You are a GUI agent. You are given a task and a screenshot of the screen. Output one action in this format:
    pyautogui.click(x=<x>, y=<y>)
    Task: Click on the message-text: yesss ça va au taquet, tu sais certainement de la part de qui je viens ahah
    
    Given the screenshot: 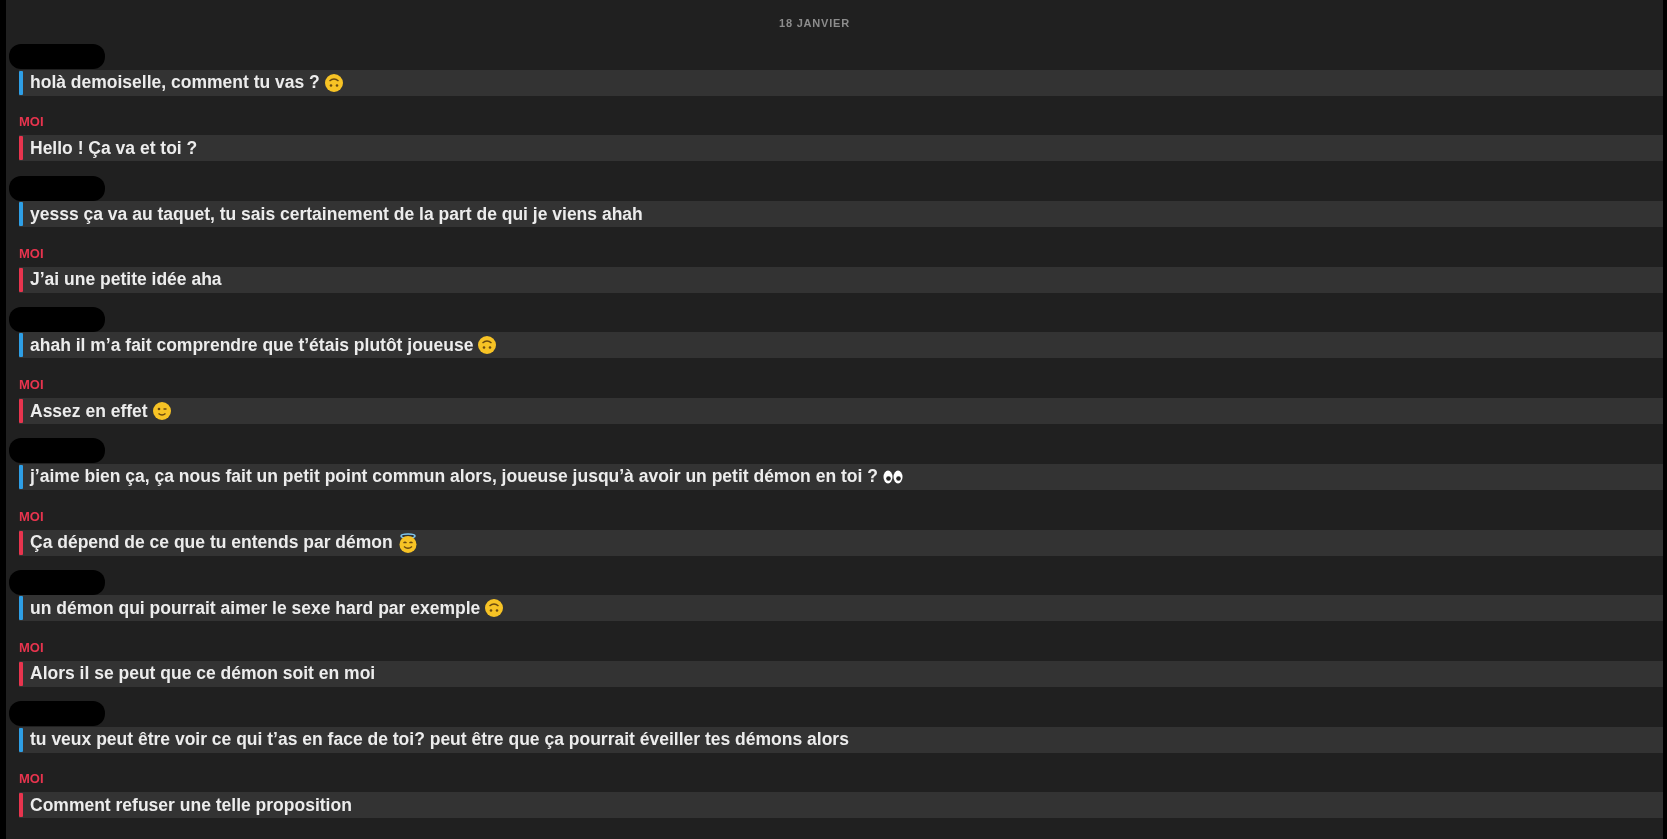 What is the action you would take?
    pyautogui.click(x=336, y=214)
    